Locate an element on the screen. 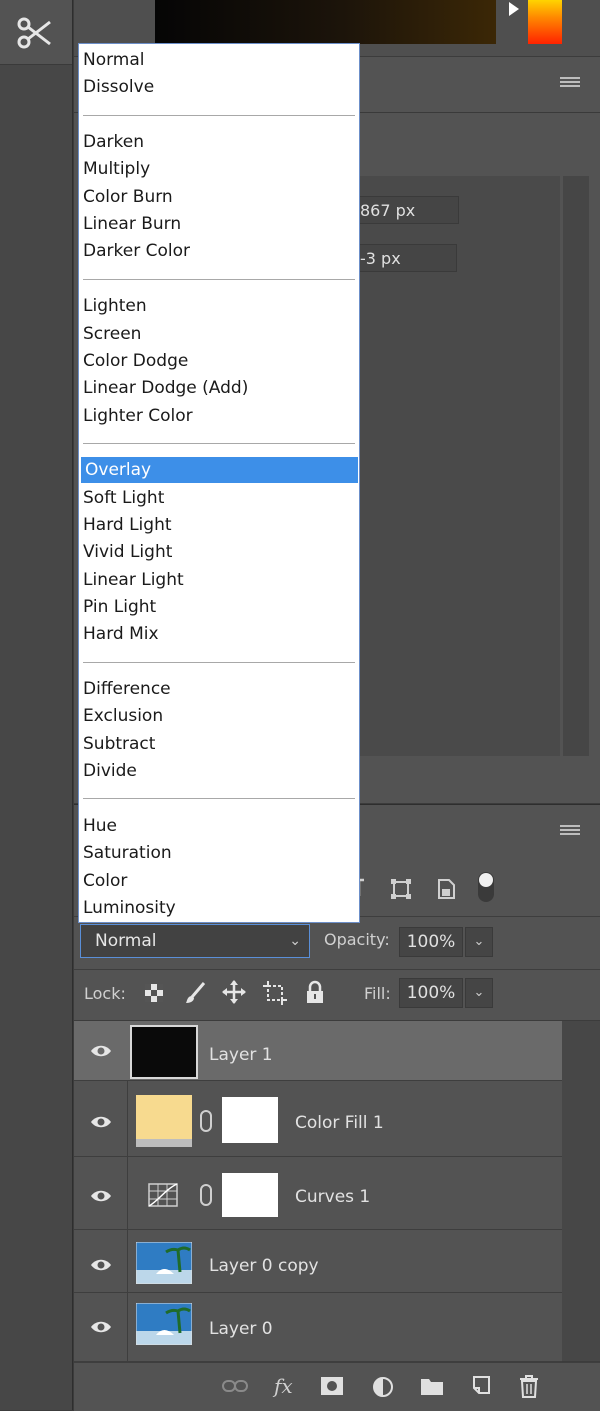 The height and width of the screenshot is (1411, 600). lock-transparent-icon is located at coordinates (154, 993).